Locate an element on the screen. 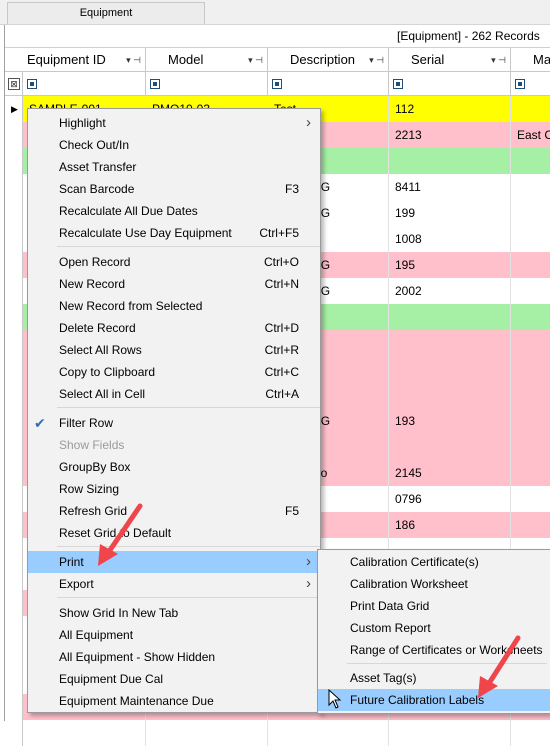  clear-filter-icon: ⊠ is located at coordinates (14, 84).